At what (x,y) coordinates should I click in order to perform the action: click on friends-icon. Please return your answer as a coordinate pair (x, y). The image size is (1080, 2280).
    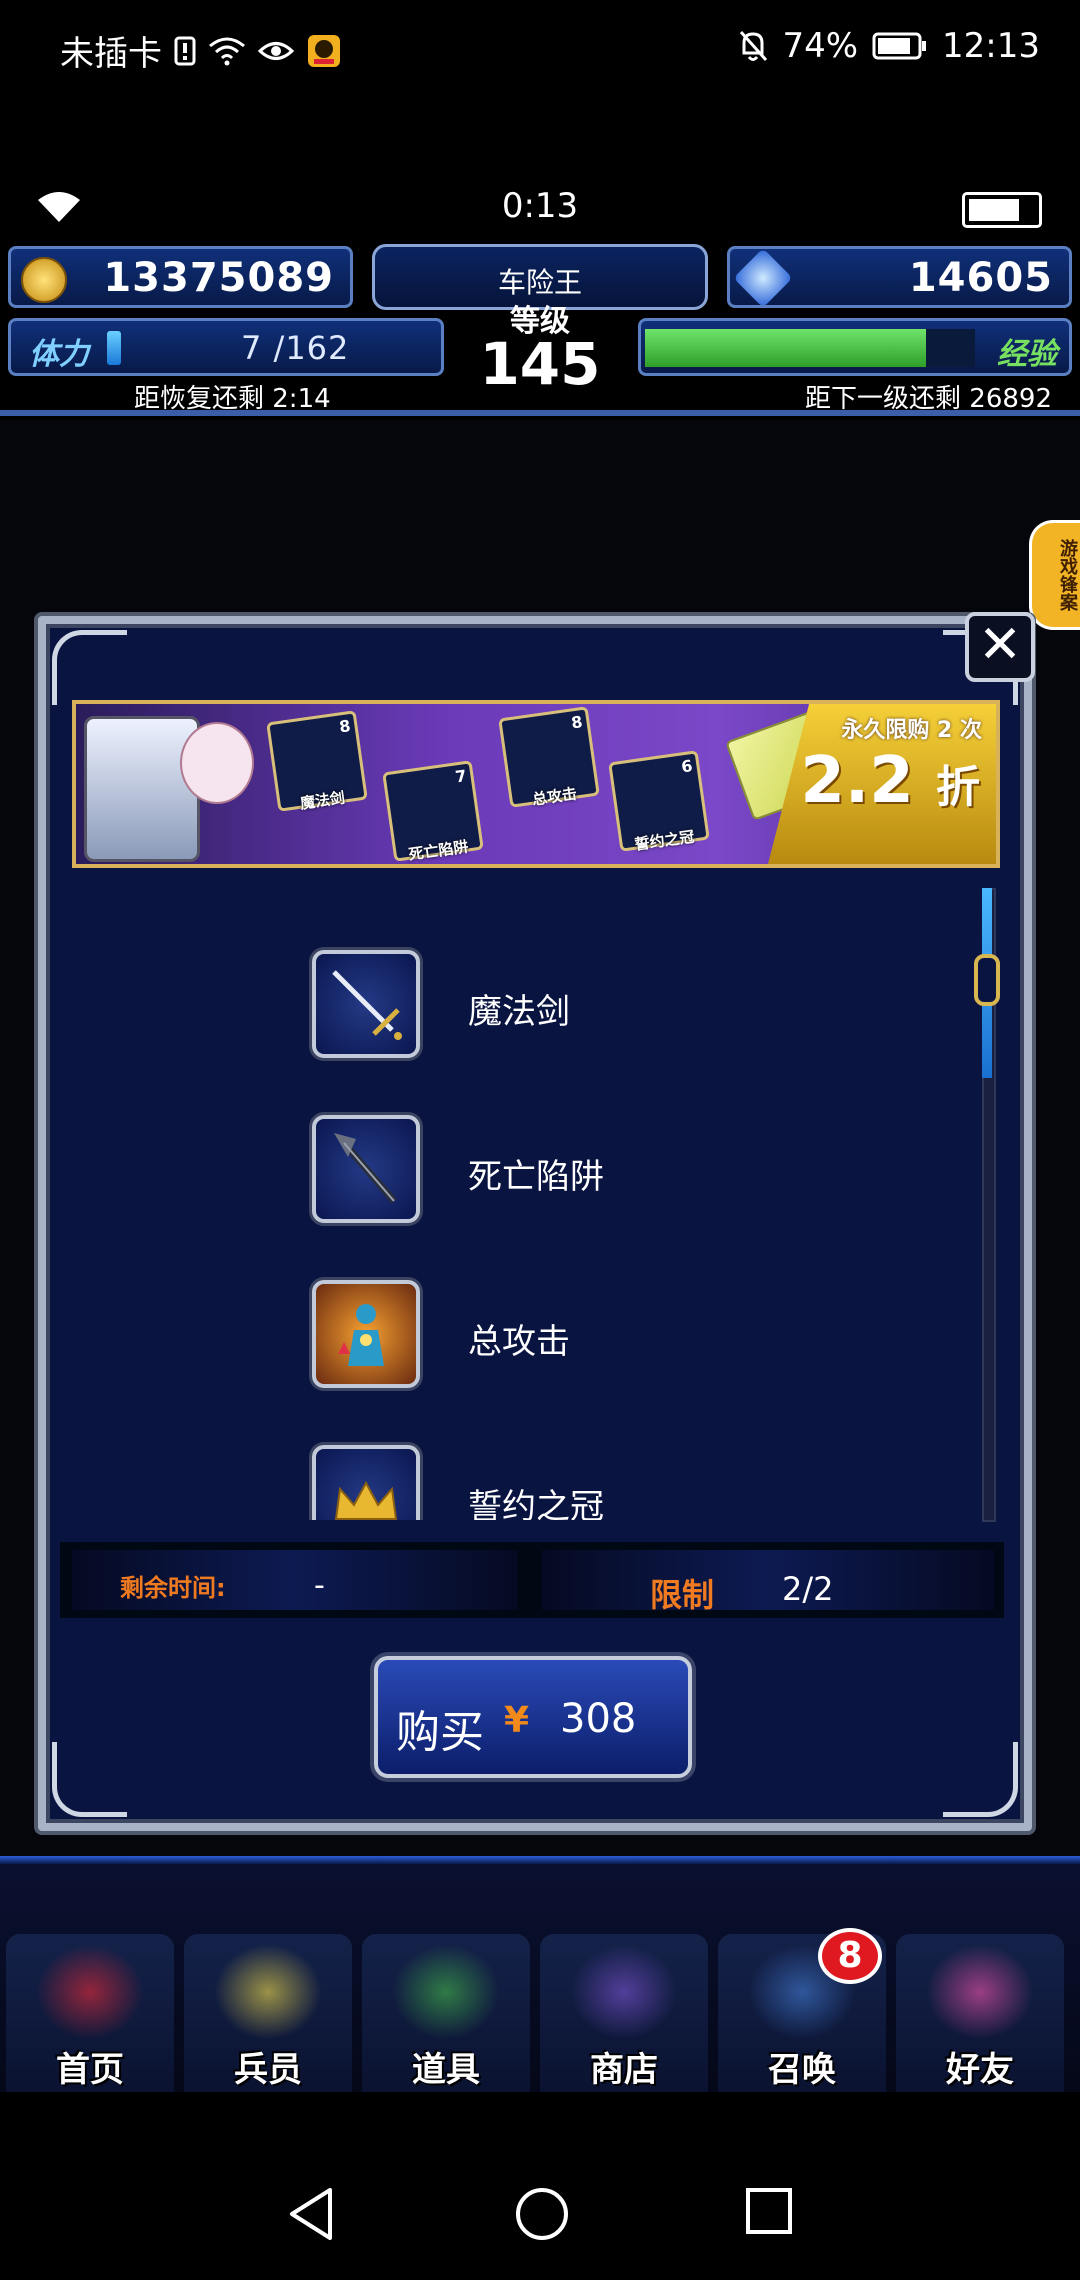
    Looking at the image, I should click on (980, 1992).